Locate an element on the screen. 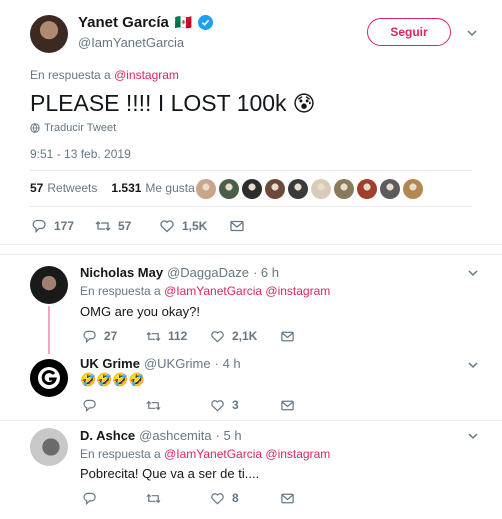 The width and height of the screenshot is (502, 519). retweets-label: Retweets is located at coordinates (72, 188).